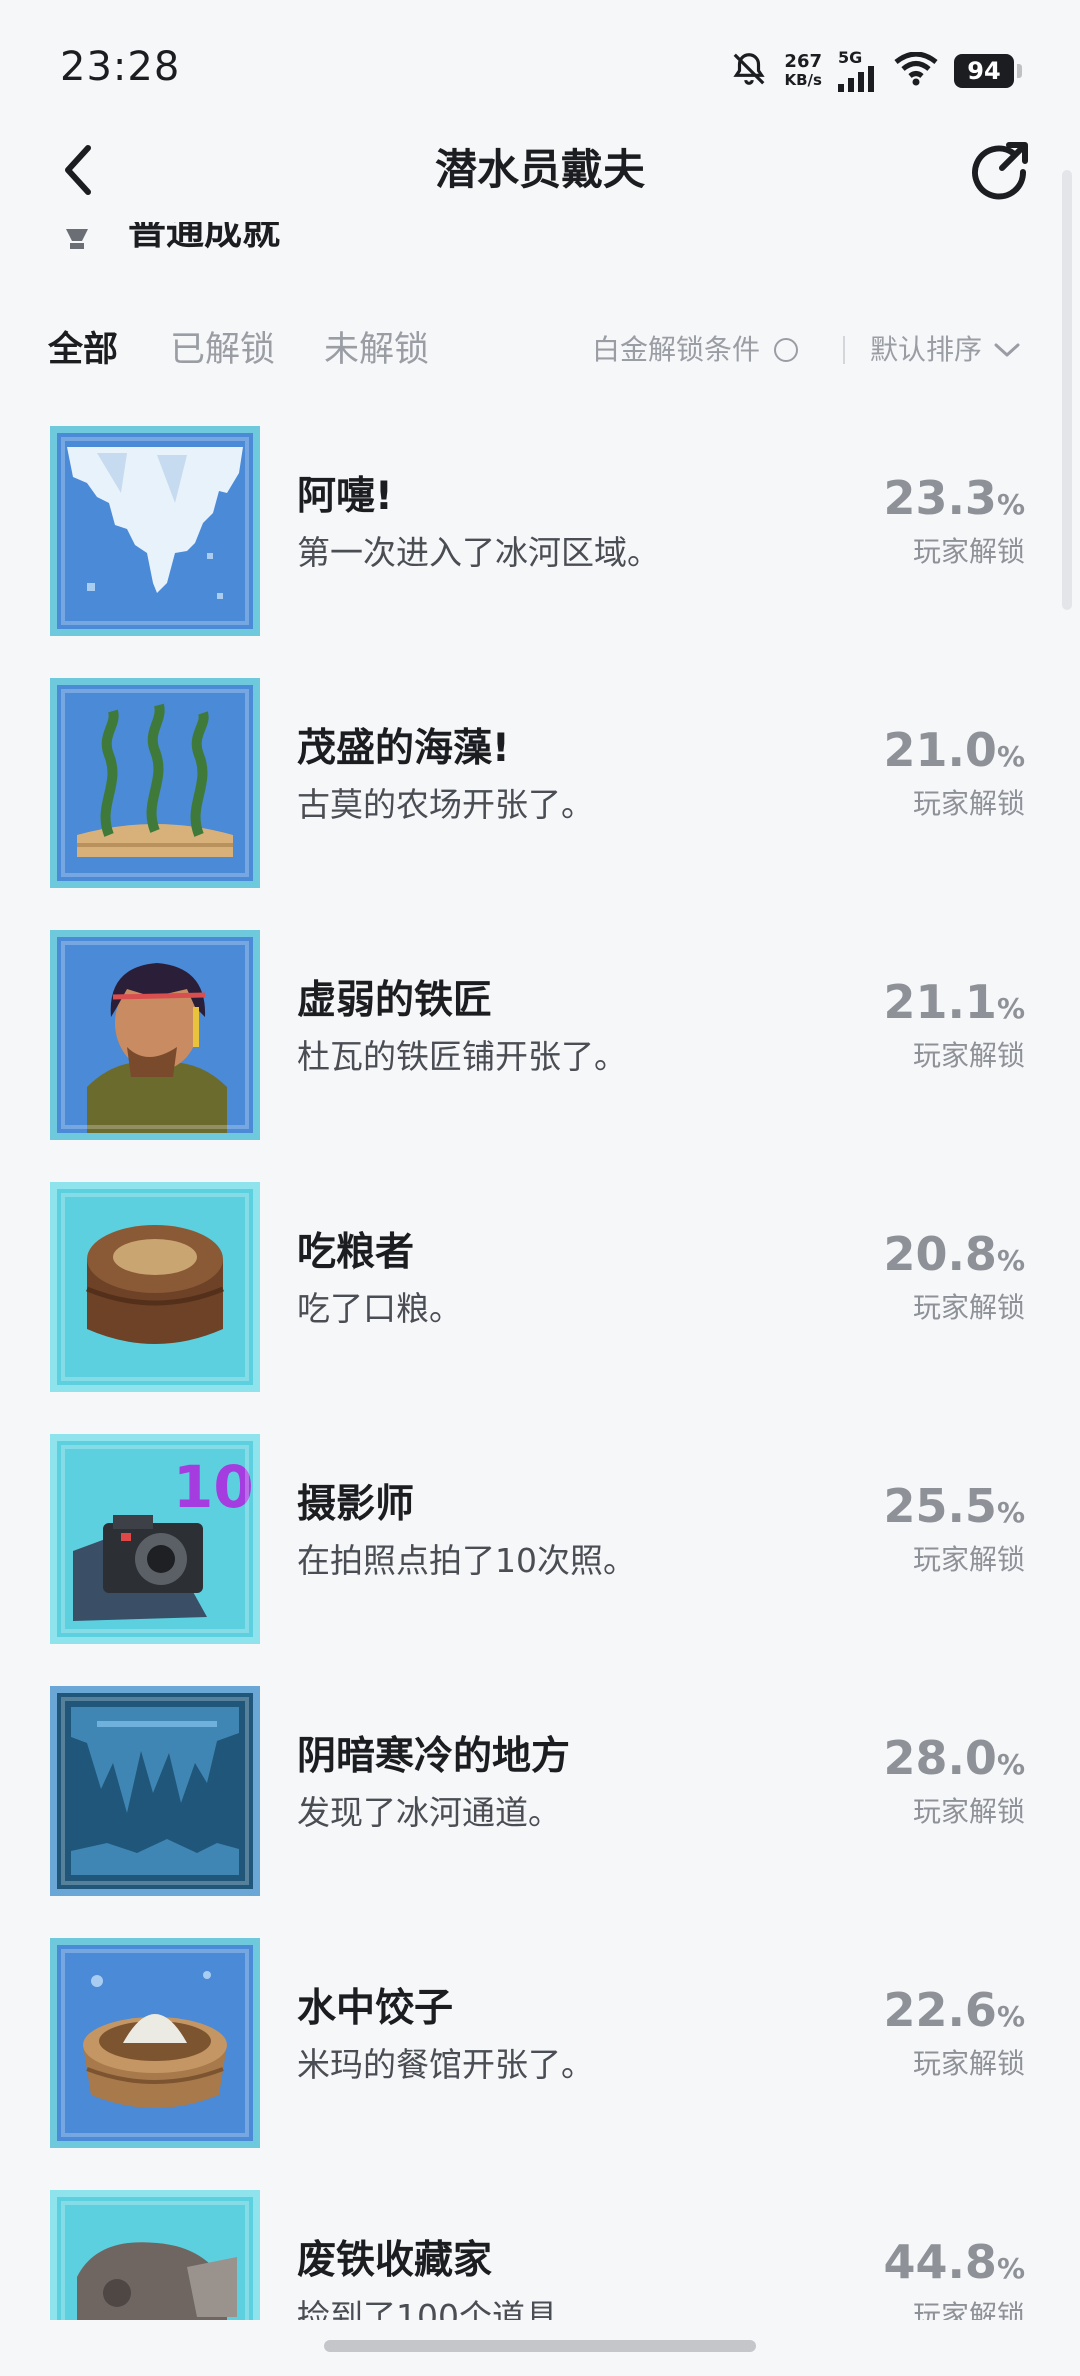  Describe the element at coordinates (429, 1812) in the screenshot. I see `achievement-desc: 发现了冰河通道。` at that location.